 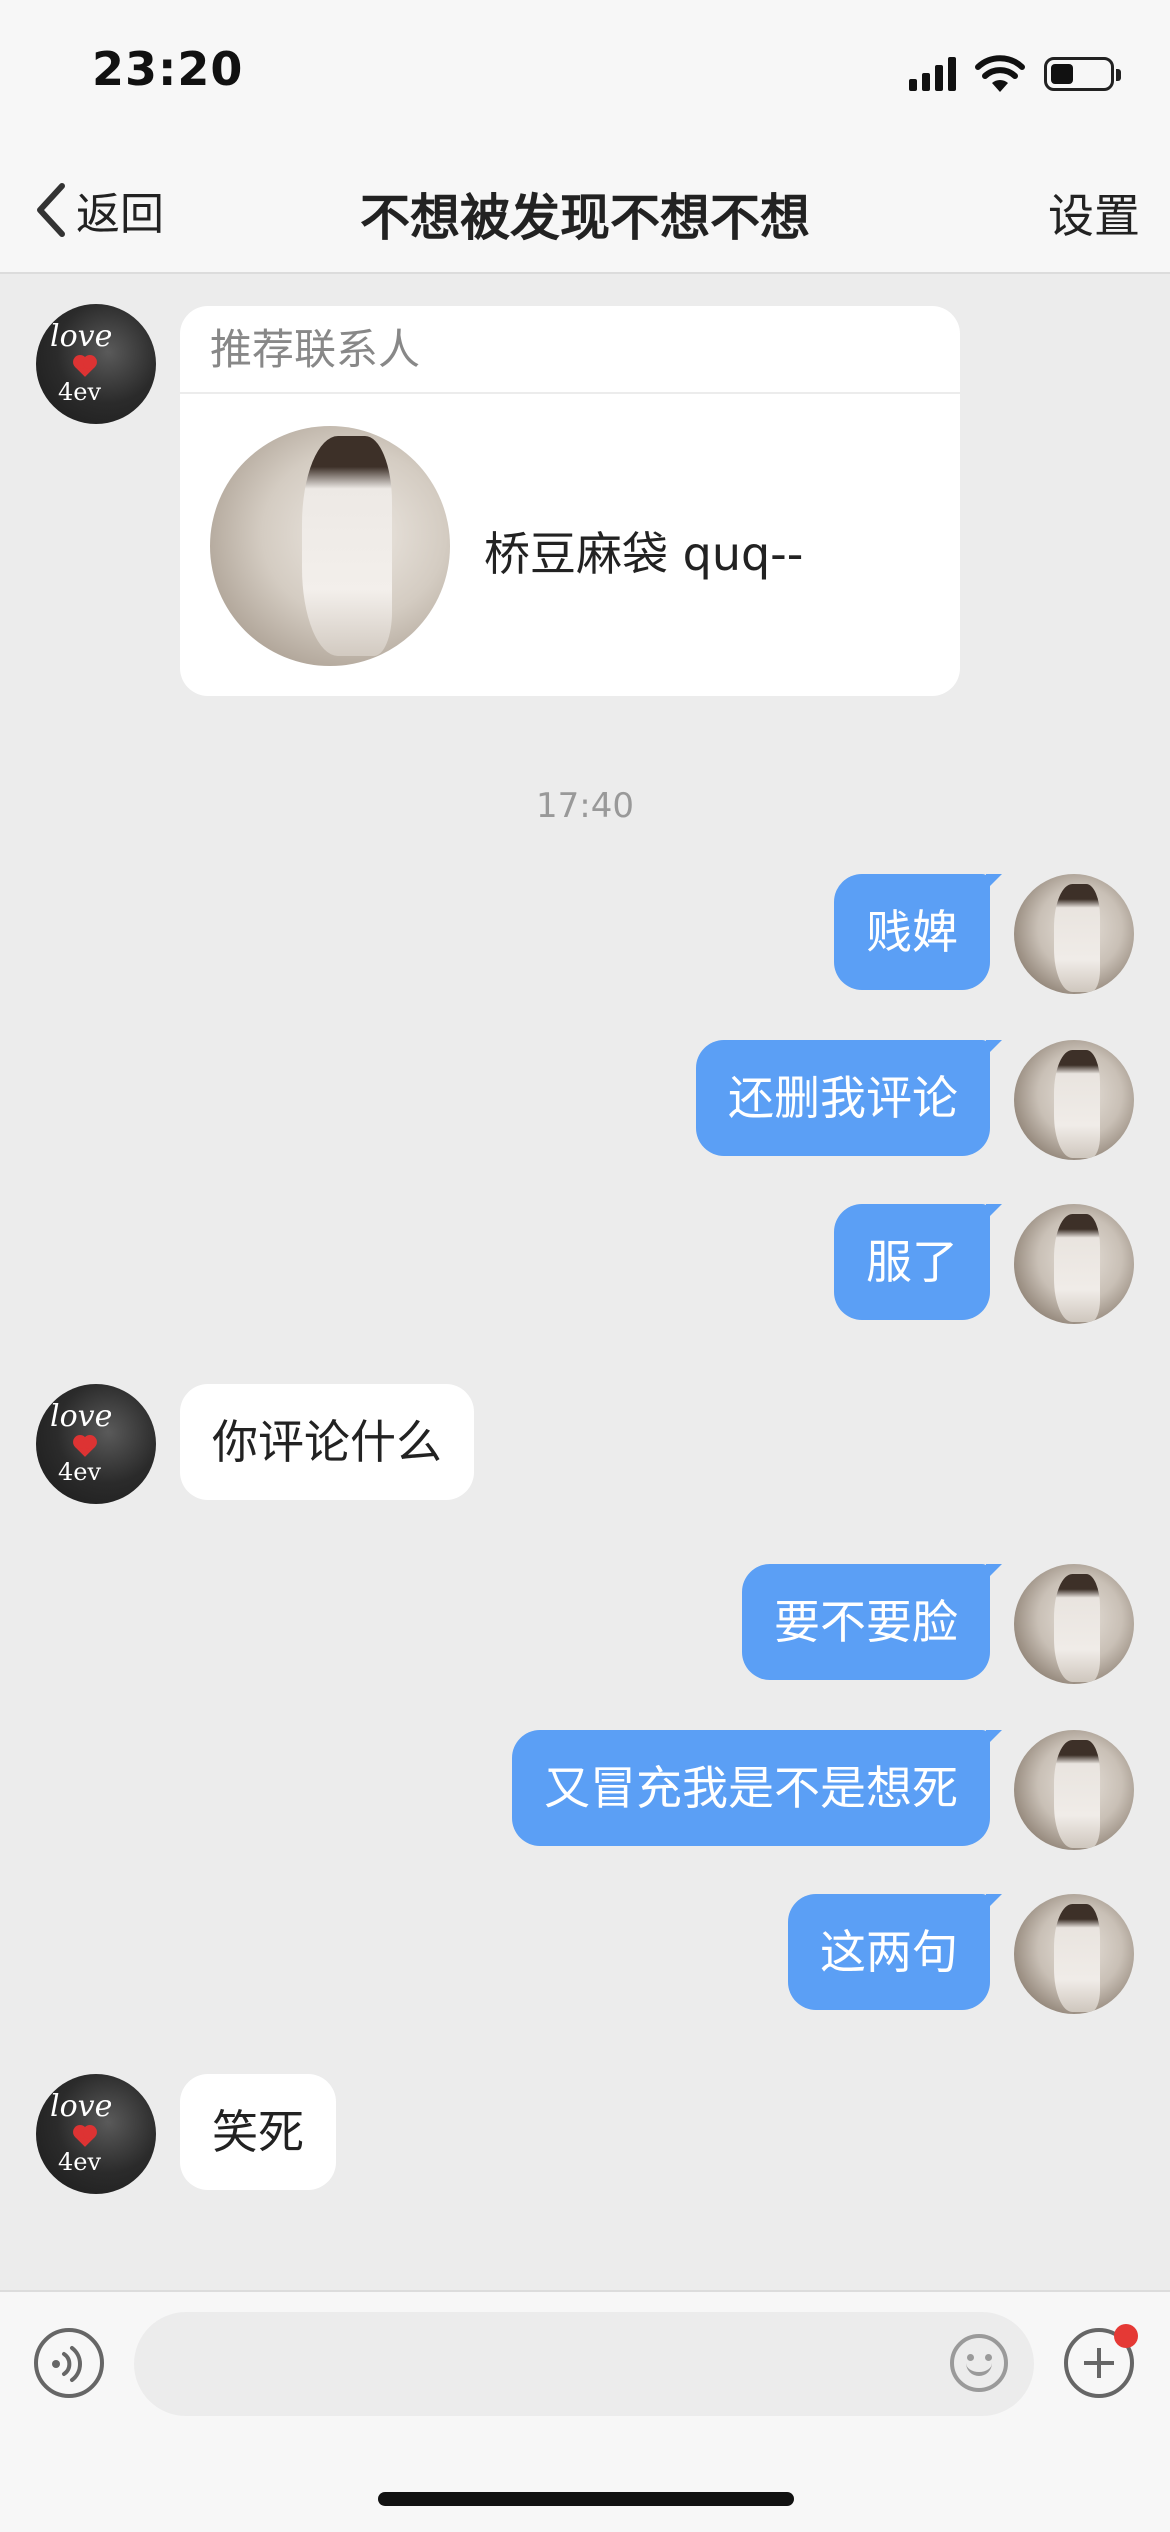 What do you see at coordinates (1000, 73) in the screenshot?
I see `wifi-icon` at bounding box center [1000, 73].